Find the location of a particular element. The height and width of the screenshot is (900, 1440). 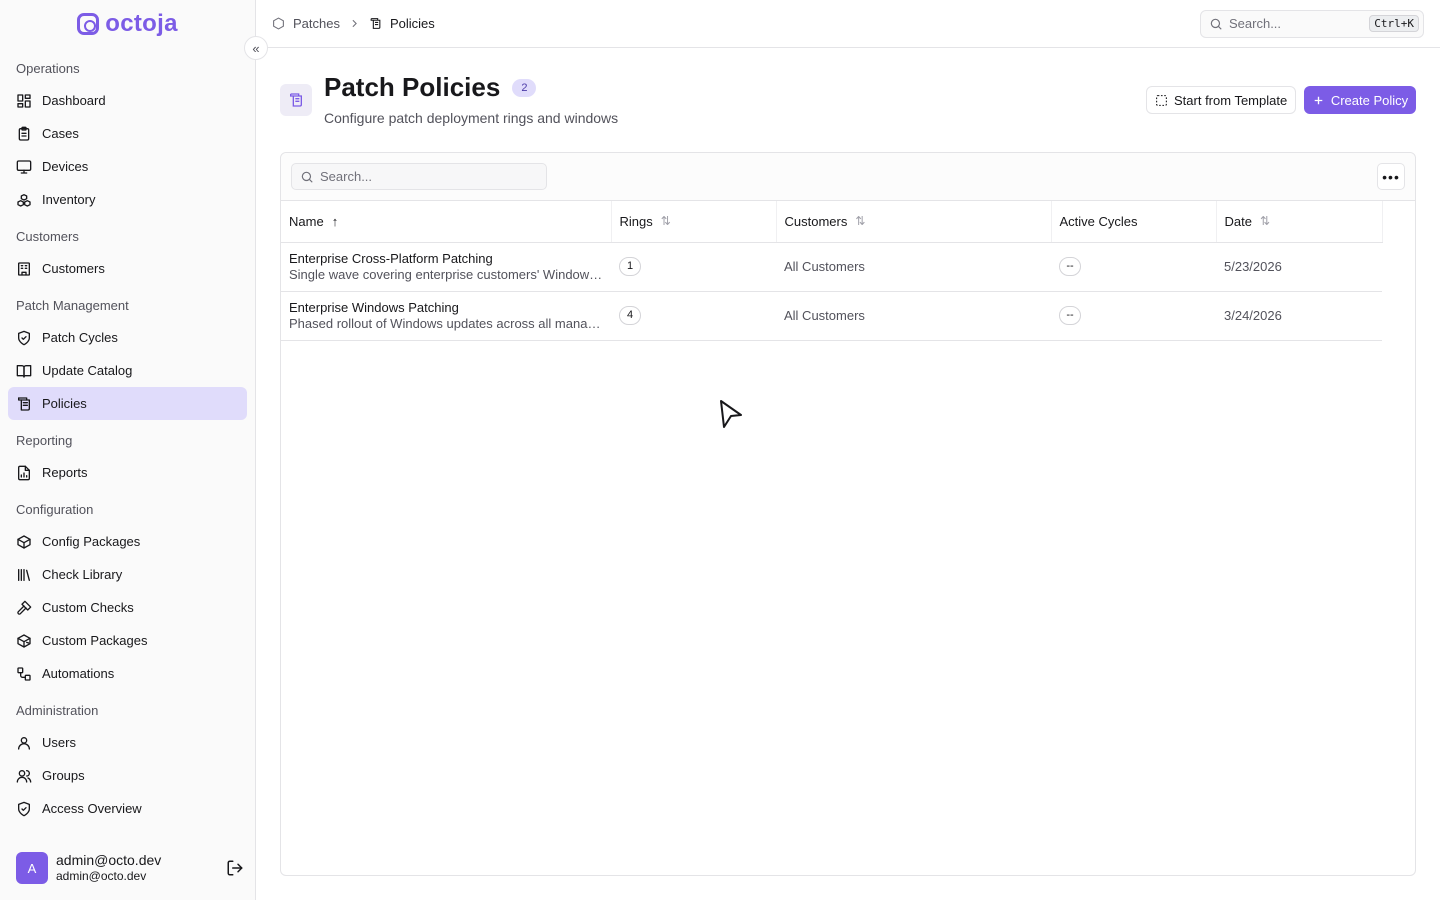

chevrons-left-icon: « is located at coordinates (256, 48).